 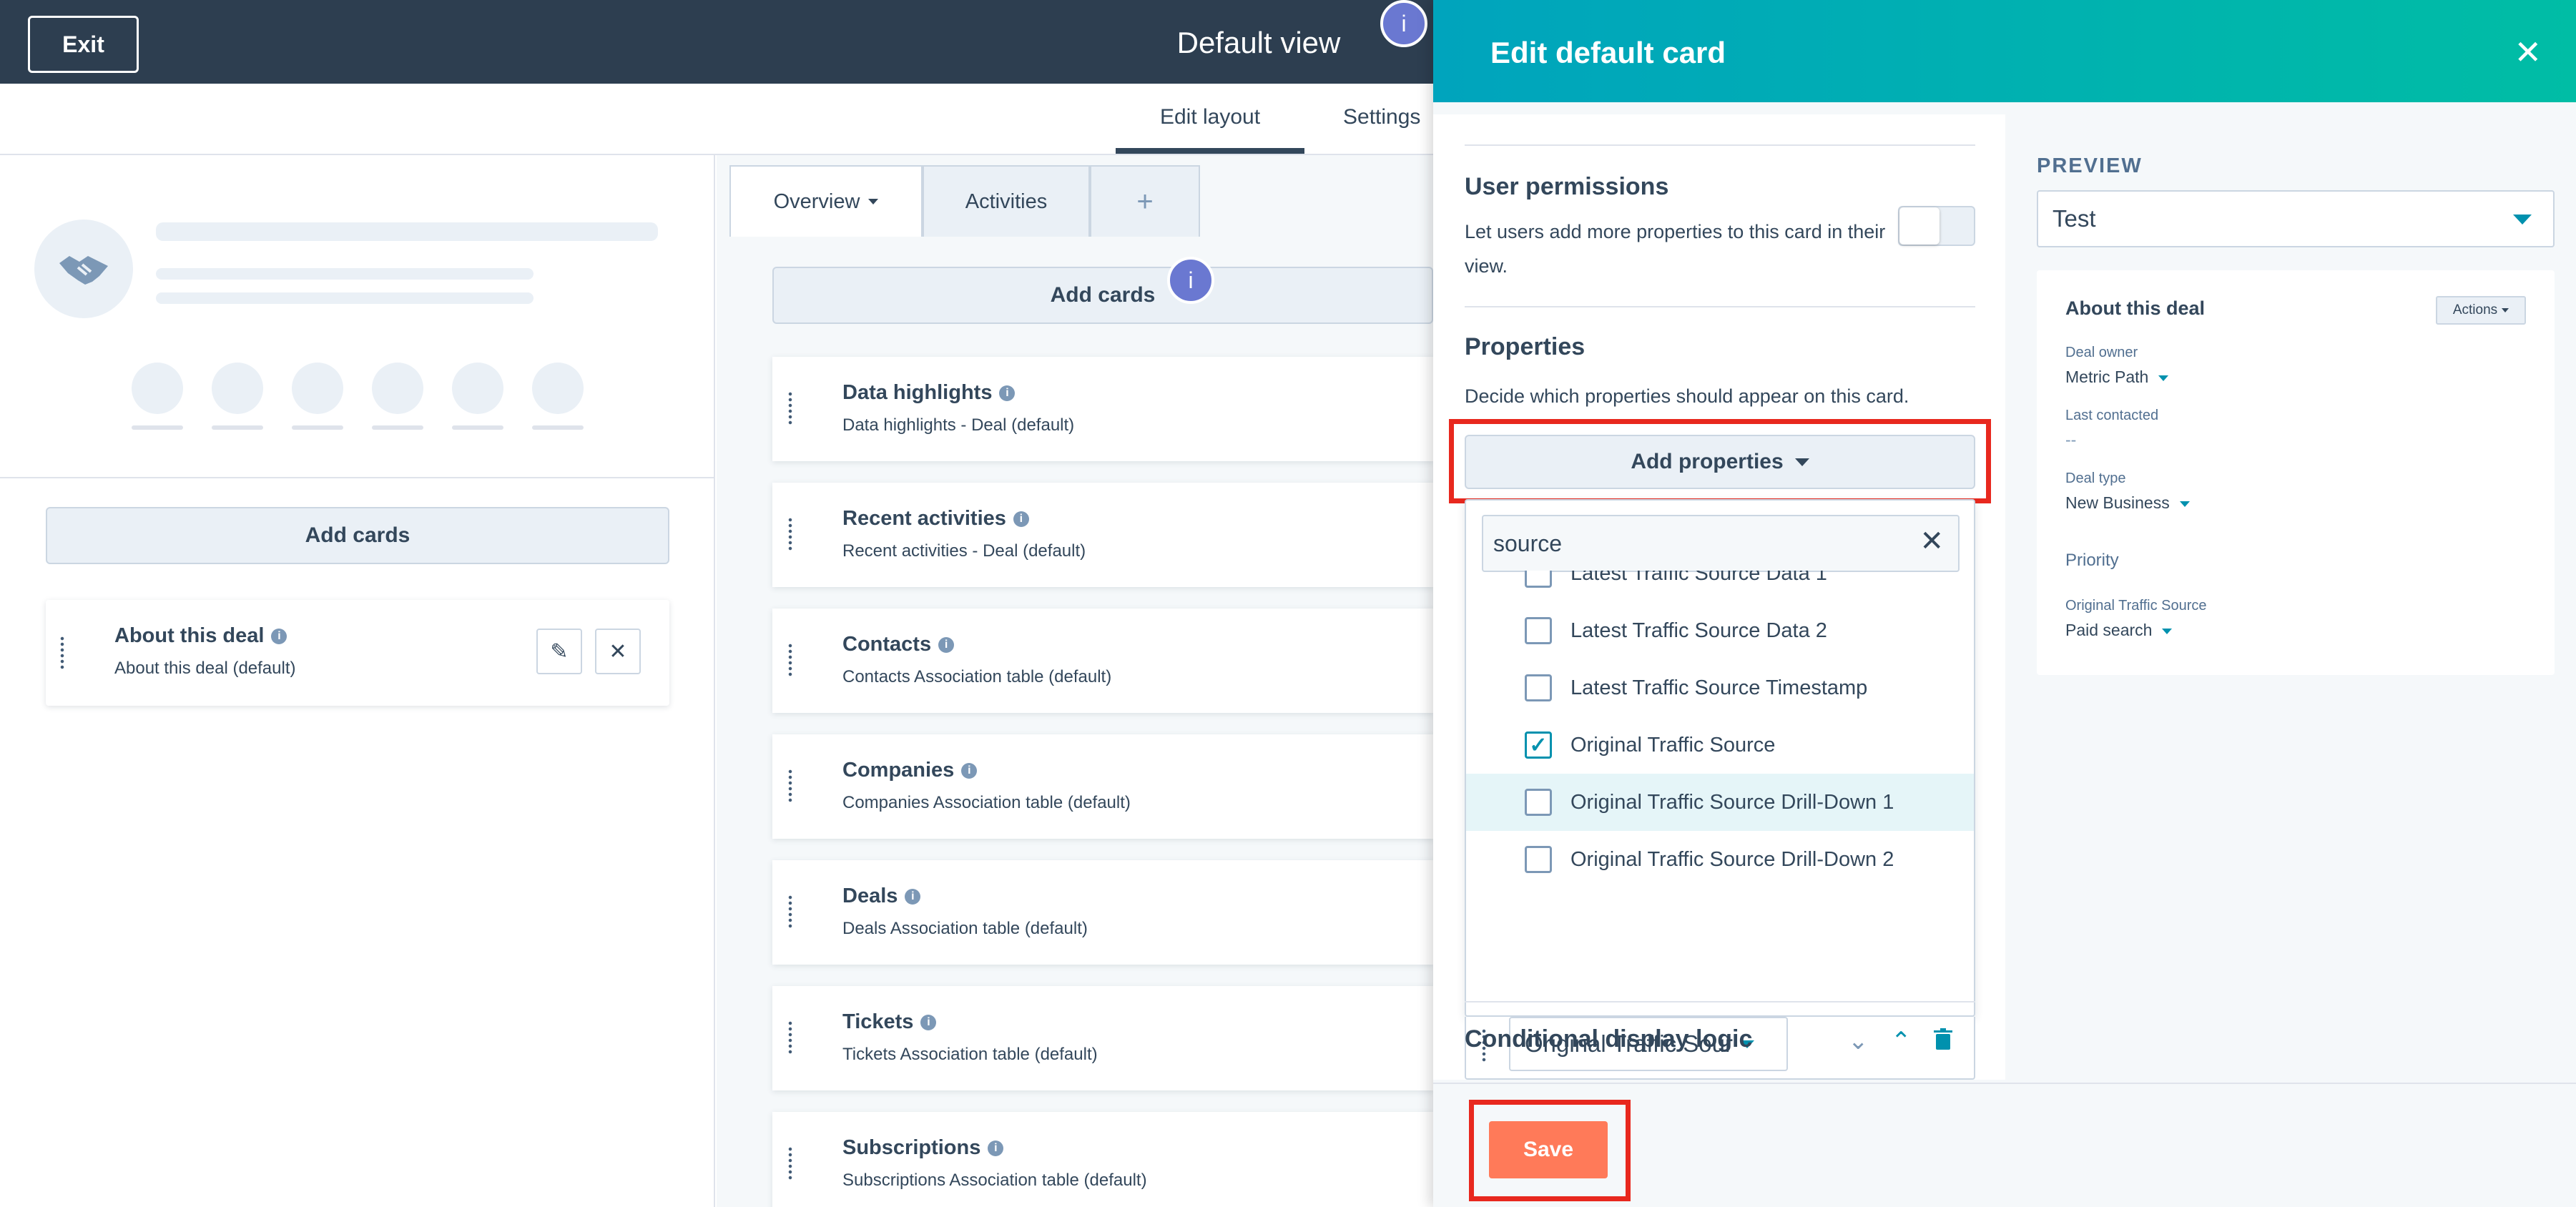 What do you see at coordinates (923, 1148) in the screenshot?
I see `card-title: Subscriptions i` at bounding box center [923, 1148].